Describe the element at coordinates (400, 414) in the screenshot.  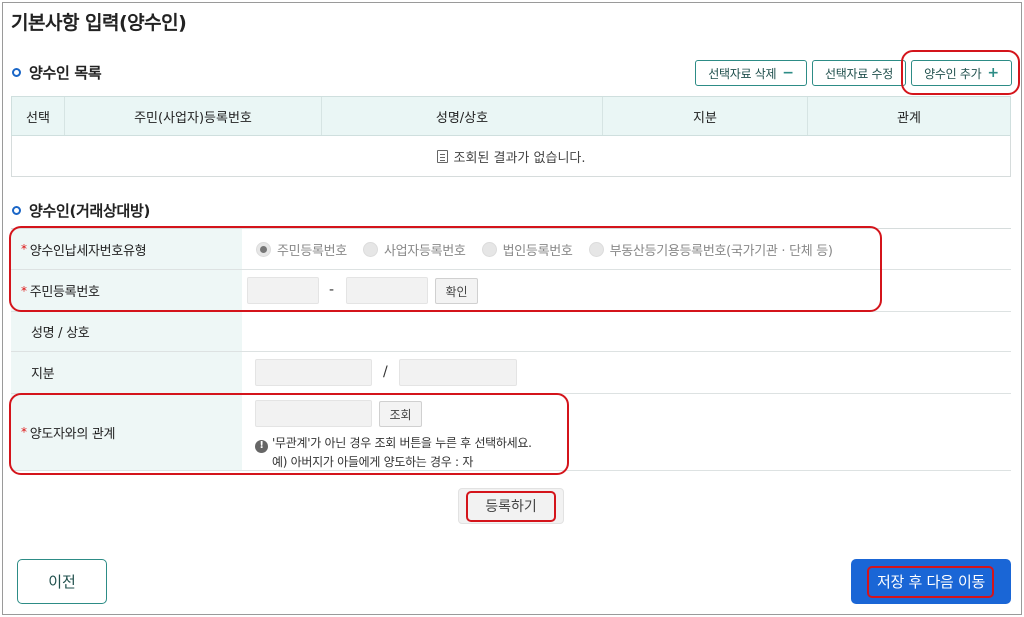
I see `relation-search-button: 조회` at that location.